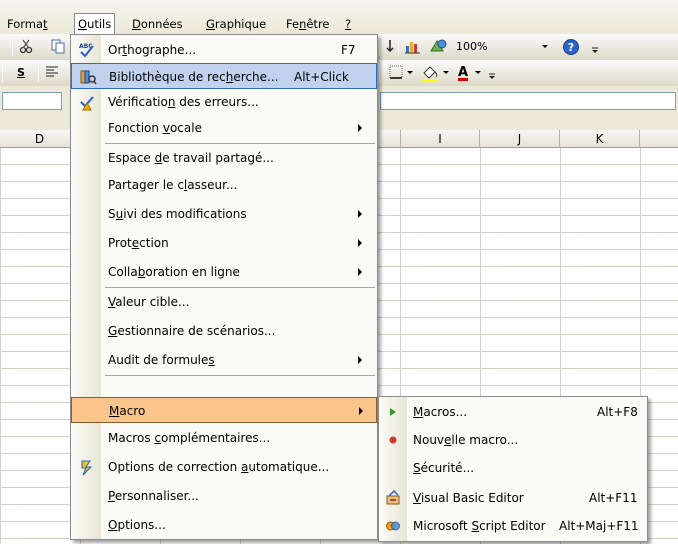 This screenshot has height=544, width=678. Describe the element at coordinates (155, 128) in the screenshot. I see `menu-item-label: Fonction vocale` at that location.